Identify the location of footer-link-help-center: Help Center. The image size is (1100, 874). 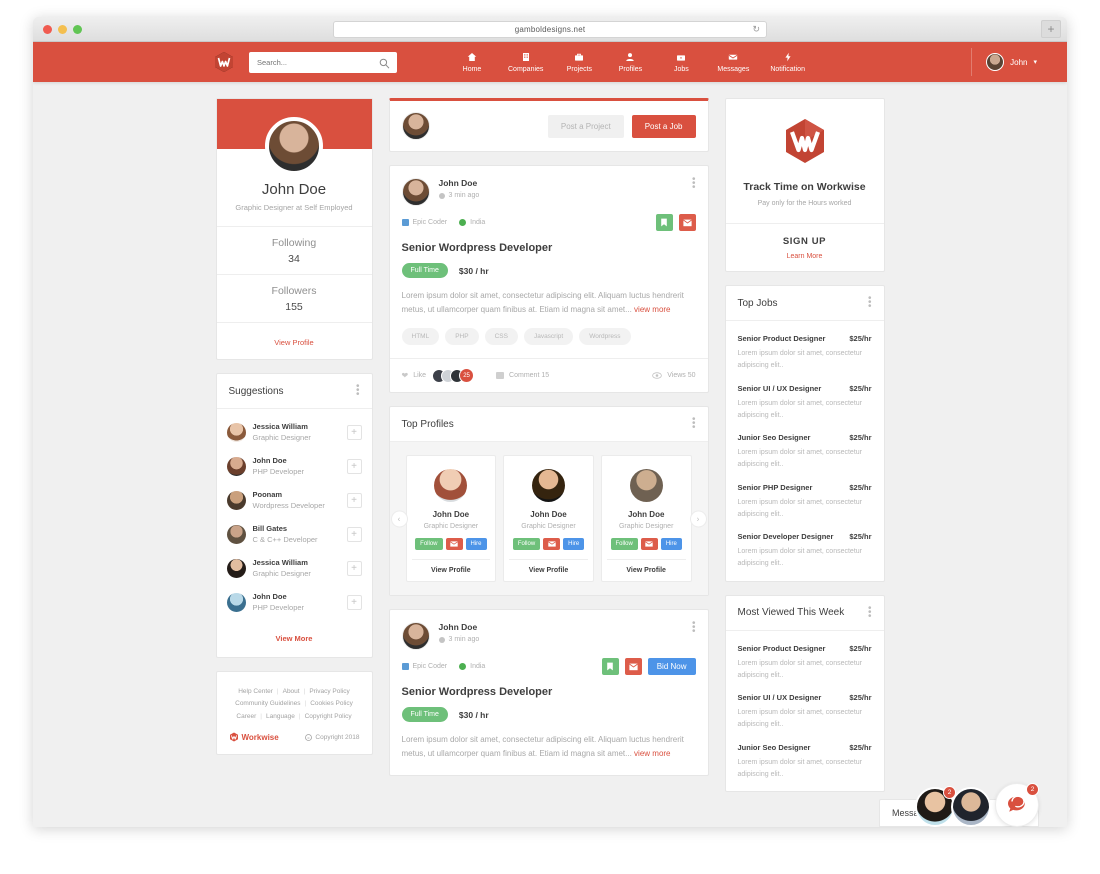
(255, 691).